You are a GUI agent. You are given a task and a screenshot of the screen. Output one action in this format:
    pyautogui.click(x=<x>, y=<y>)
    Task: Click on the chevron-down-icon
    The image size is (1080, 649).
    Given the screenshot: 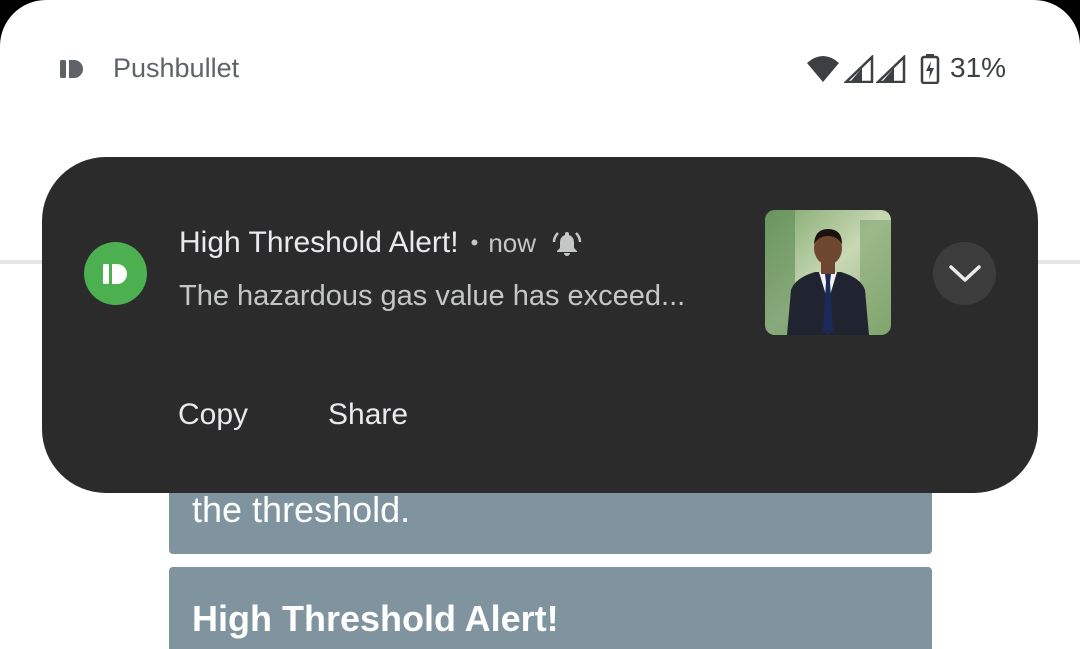 What is the action you would take?
    pyautogui.click(x=964, y=273)
    